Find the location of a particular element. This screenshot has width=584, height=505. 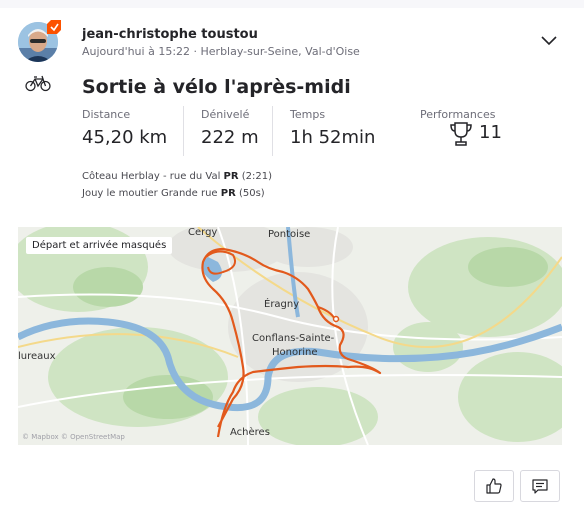

stat-label: Dénivelé is located at coordinates (225, 114).